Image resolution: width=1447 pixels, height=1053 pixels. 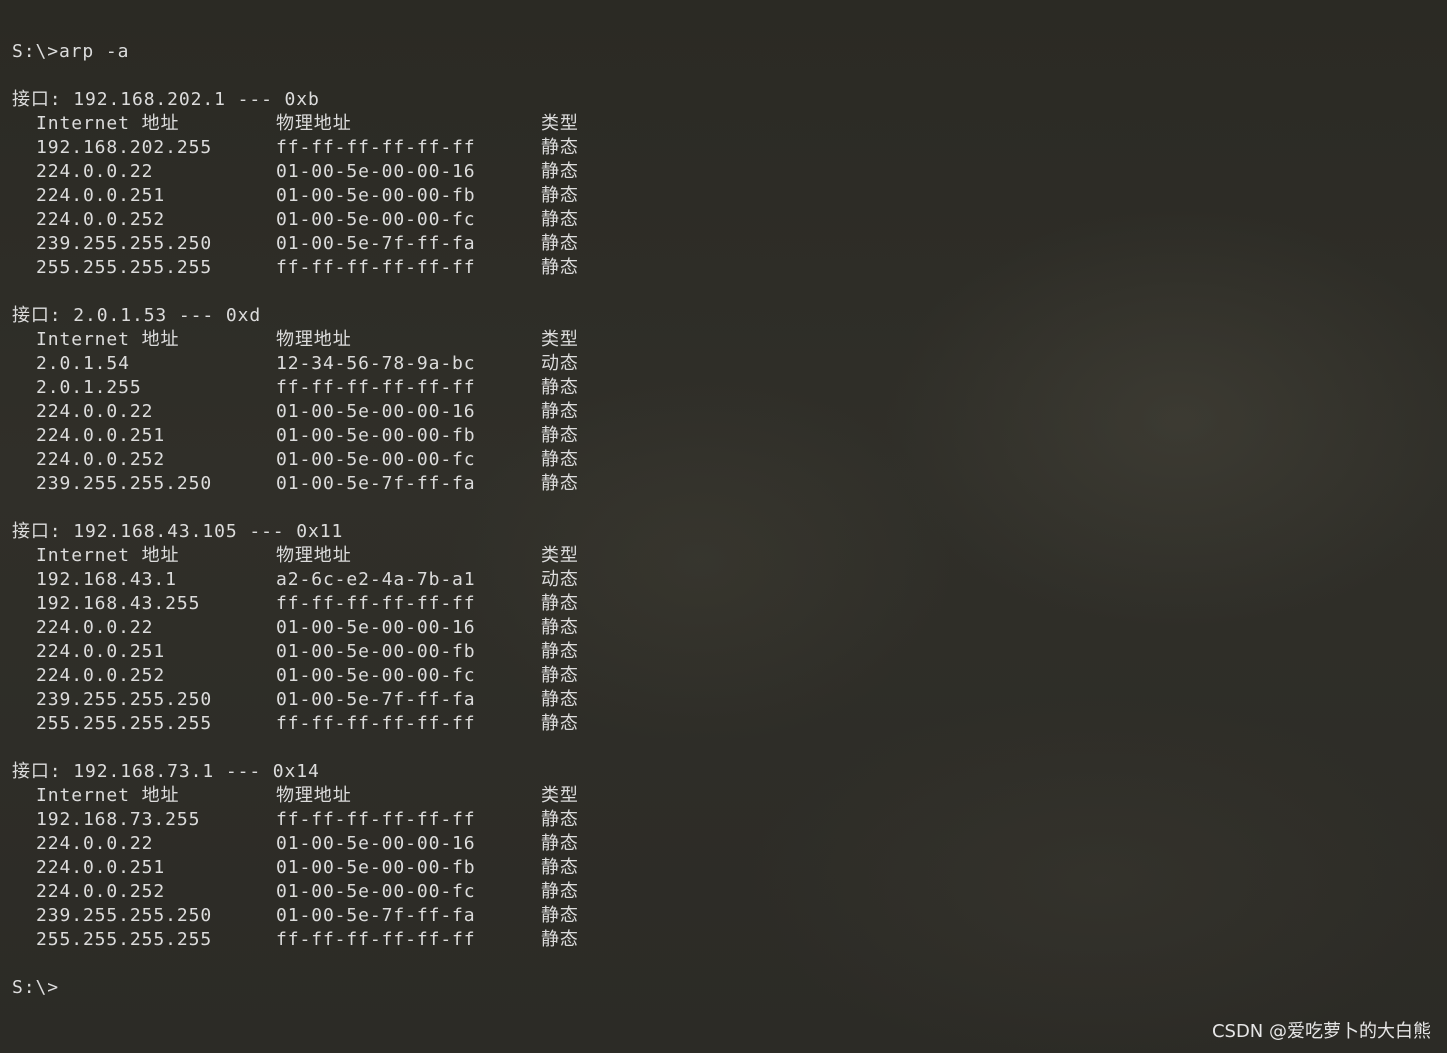 What do you see at coordinates (83, 363) in the screenshot?
I see `arp-entry-ip: 2.0.1.54` at bounding box center [83, 363].